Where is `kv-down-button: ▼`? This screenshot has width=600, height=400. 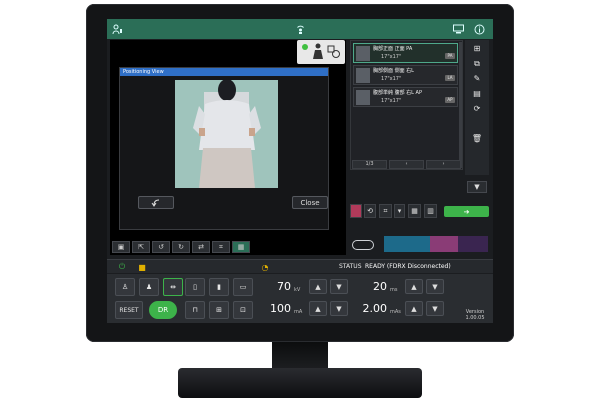 kv-down-button: ▼ is located at coordinates (339, 286).